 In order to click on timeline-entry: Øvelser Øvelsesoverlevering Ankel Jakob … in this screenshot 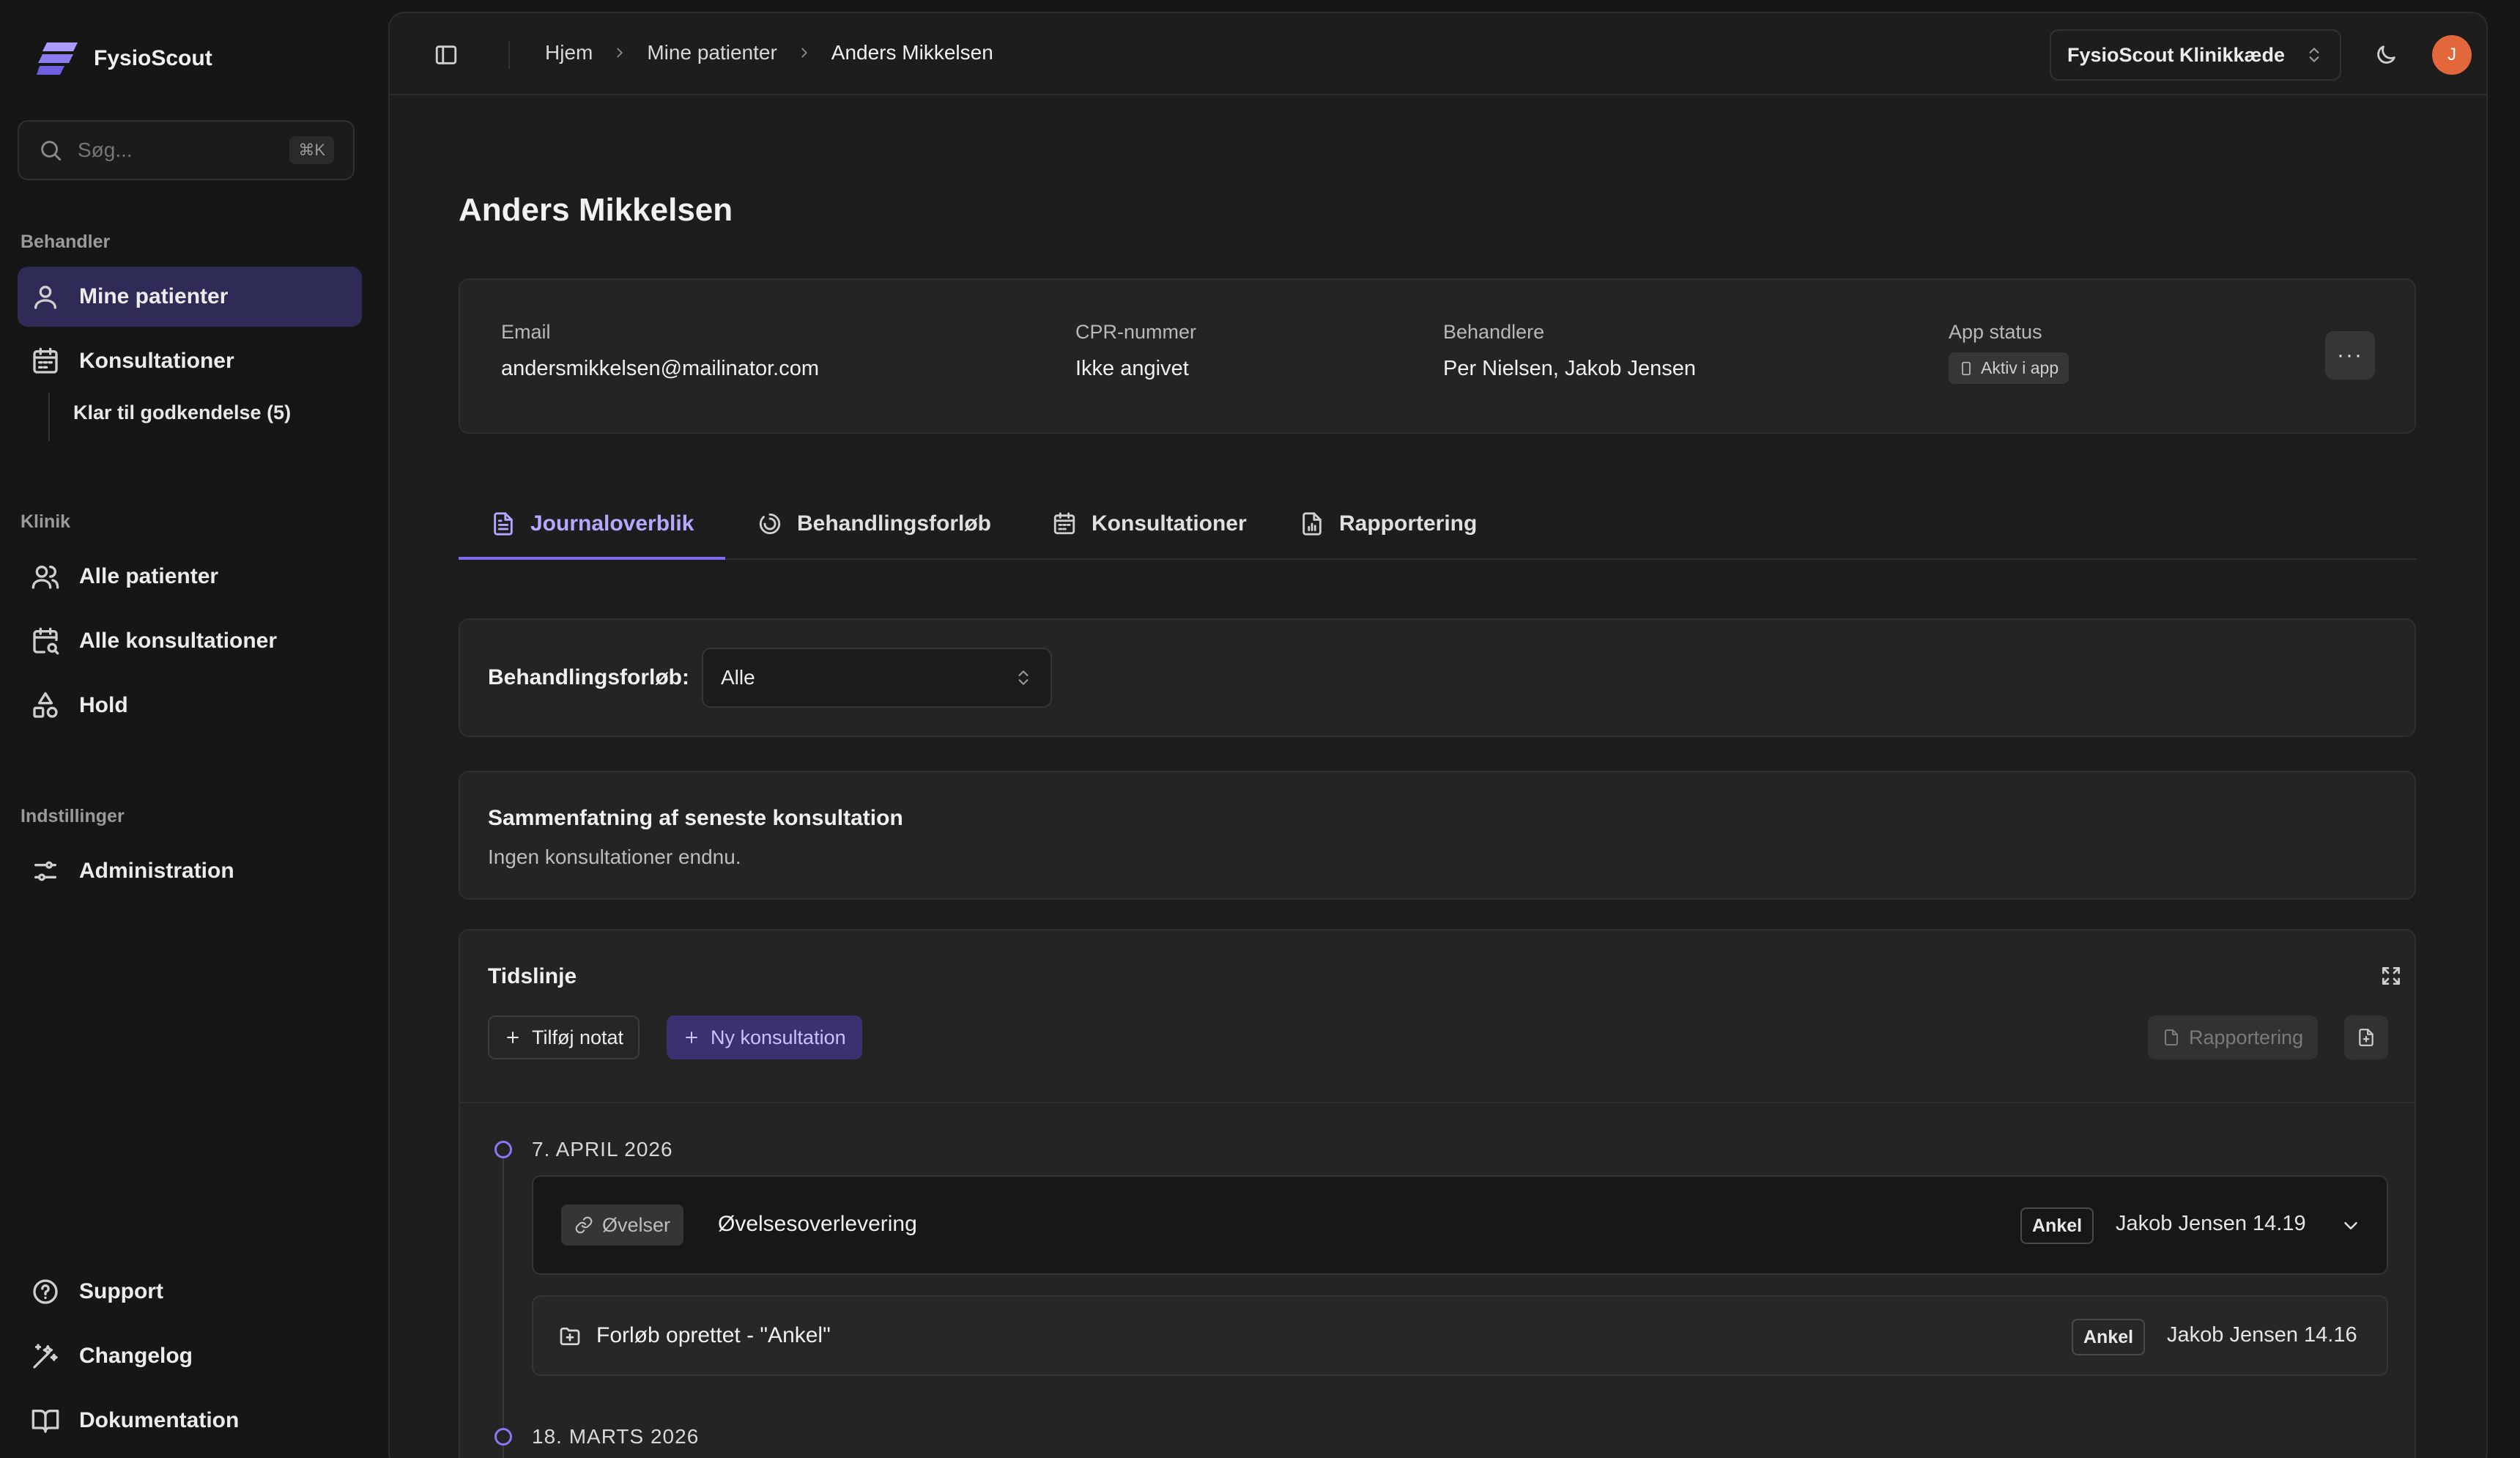, I will do `click(1460, 1225)`.